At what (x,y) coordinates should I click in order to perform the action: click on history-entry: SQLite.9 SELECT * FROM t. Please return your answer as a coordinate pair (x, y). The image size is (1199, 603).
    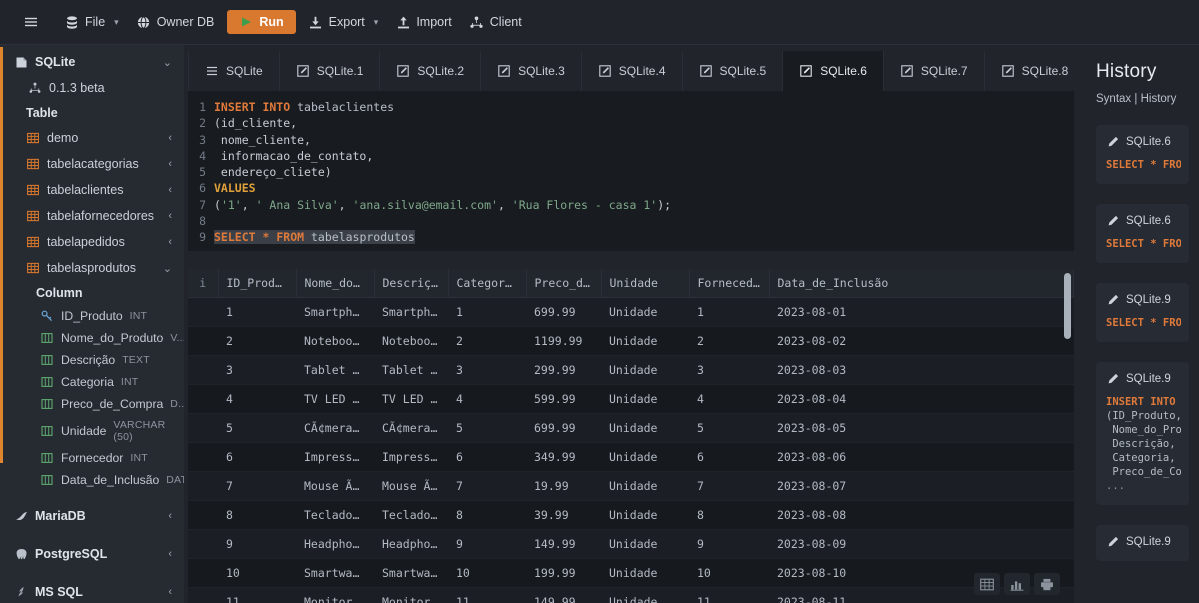
    Looking at the image, I should click on (1142, 312).